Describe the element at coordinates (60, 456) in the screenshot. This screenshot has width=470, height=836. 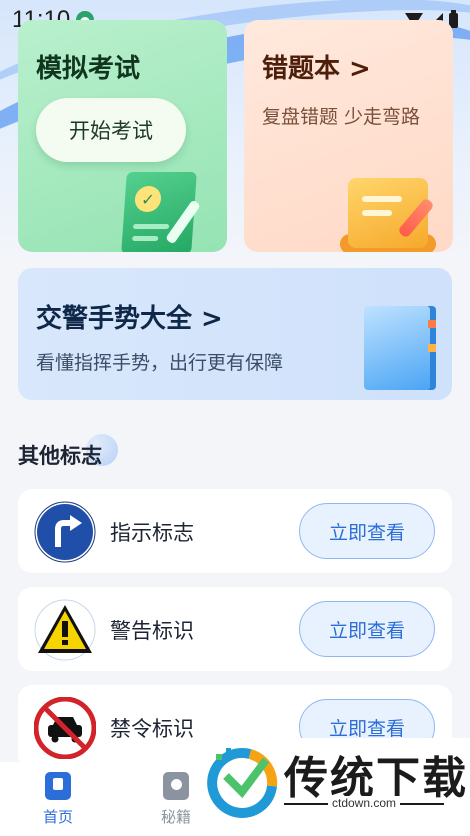
I see `section-title: 其他标志` at that location.